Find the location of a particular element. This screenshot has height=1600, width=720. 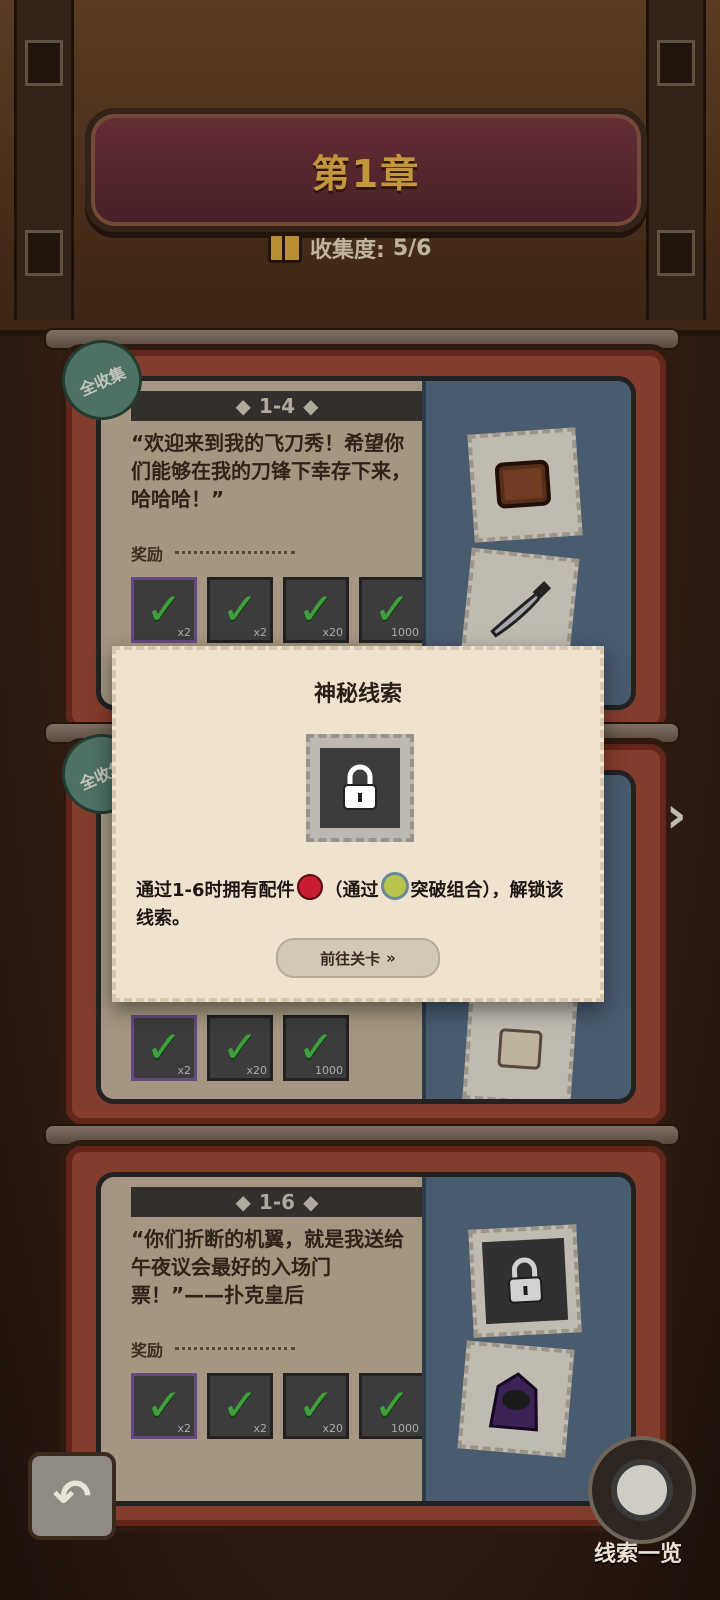

double-chevron-icon: » is located at coordinates (391, 958).